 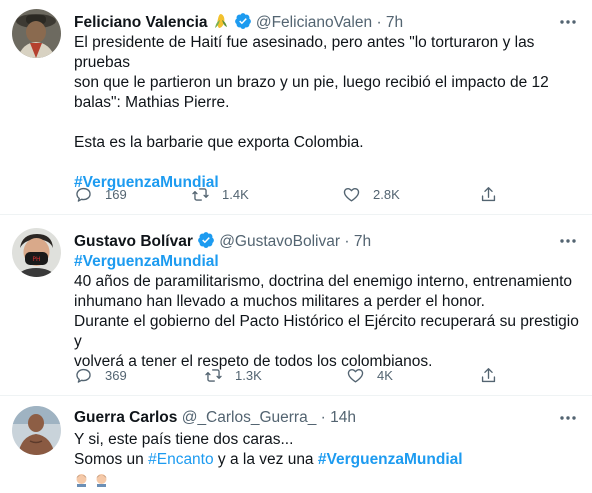 What do you see at coordinates (233, 375) in the screenshot?
I see `retweet-button: 1.3K` at bounding box center [233, 375].